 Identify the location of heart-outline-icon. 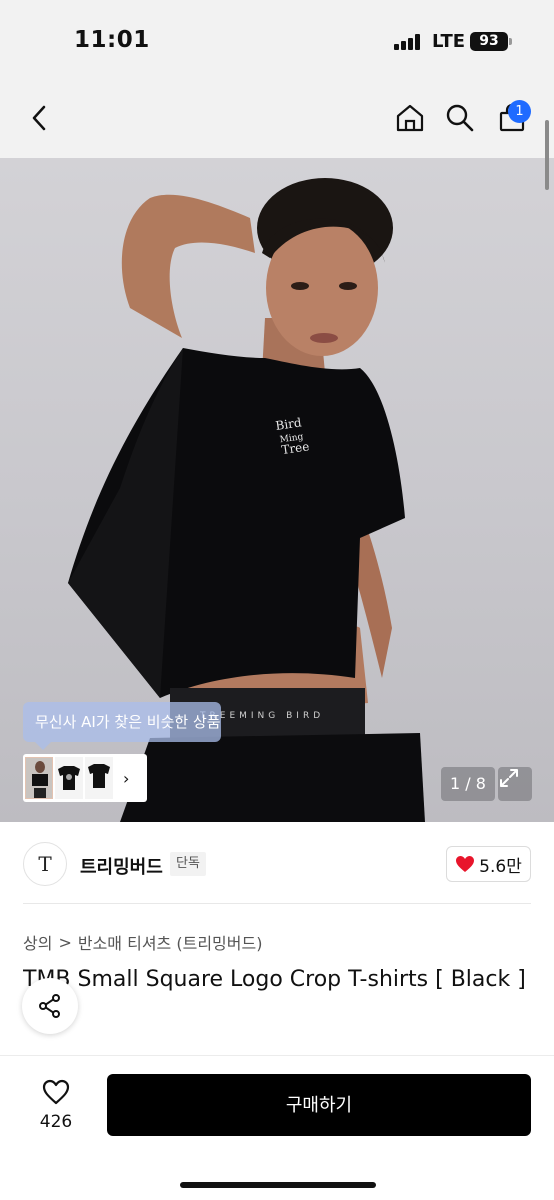
(56, 1092).